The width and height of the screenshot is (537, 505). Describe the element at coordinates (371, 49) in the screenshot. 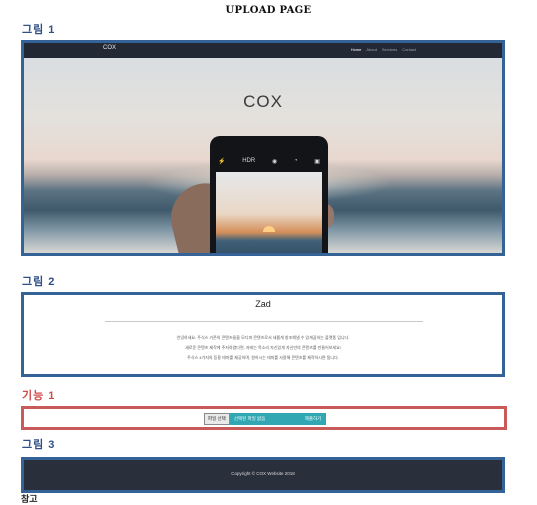

I see `nav-item-about: About` at that location.